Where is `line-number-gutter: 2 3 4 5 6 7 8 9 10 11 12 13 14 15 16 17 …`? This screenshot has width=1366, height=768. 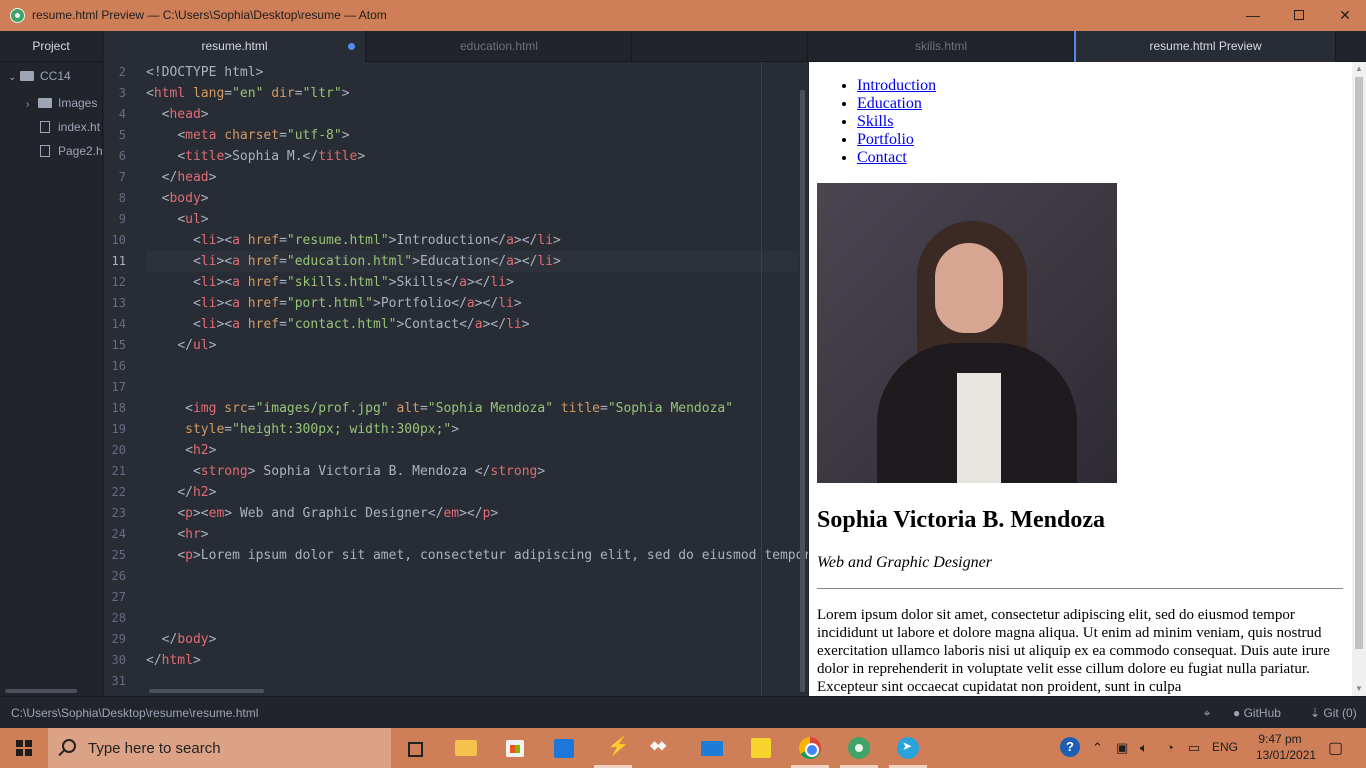 line-number-gutter: 2 3 4 5 6 7 8 9 10 11 12 13 14 15 16 17 … is located at coordinates (121, 379).